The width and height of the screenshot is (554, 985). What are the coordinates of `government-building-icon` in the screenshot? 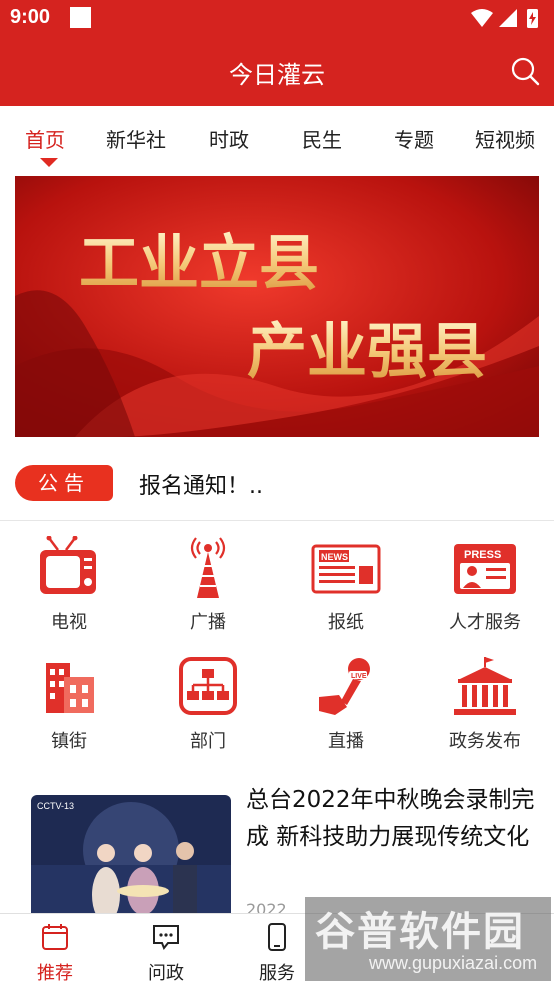 It's located at (485, 686).